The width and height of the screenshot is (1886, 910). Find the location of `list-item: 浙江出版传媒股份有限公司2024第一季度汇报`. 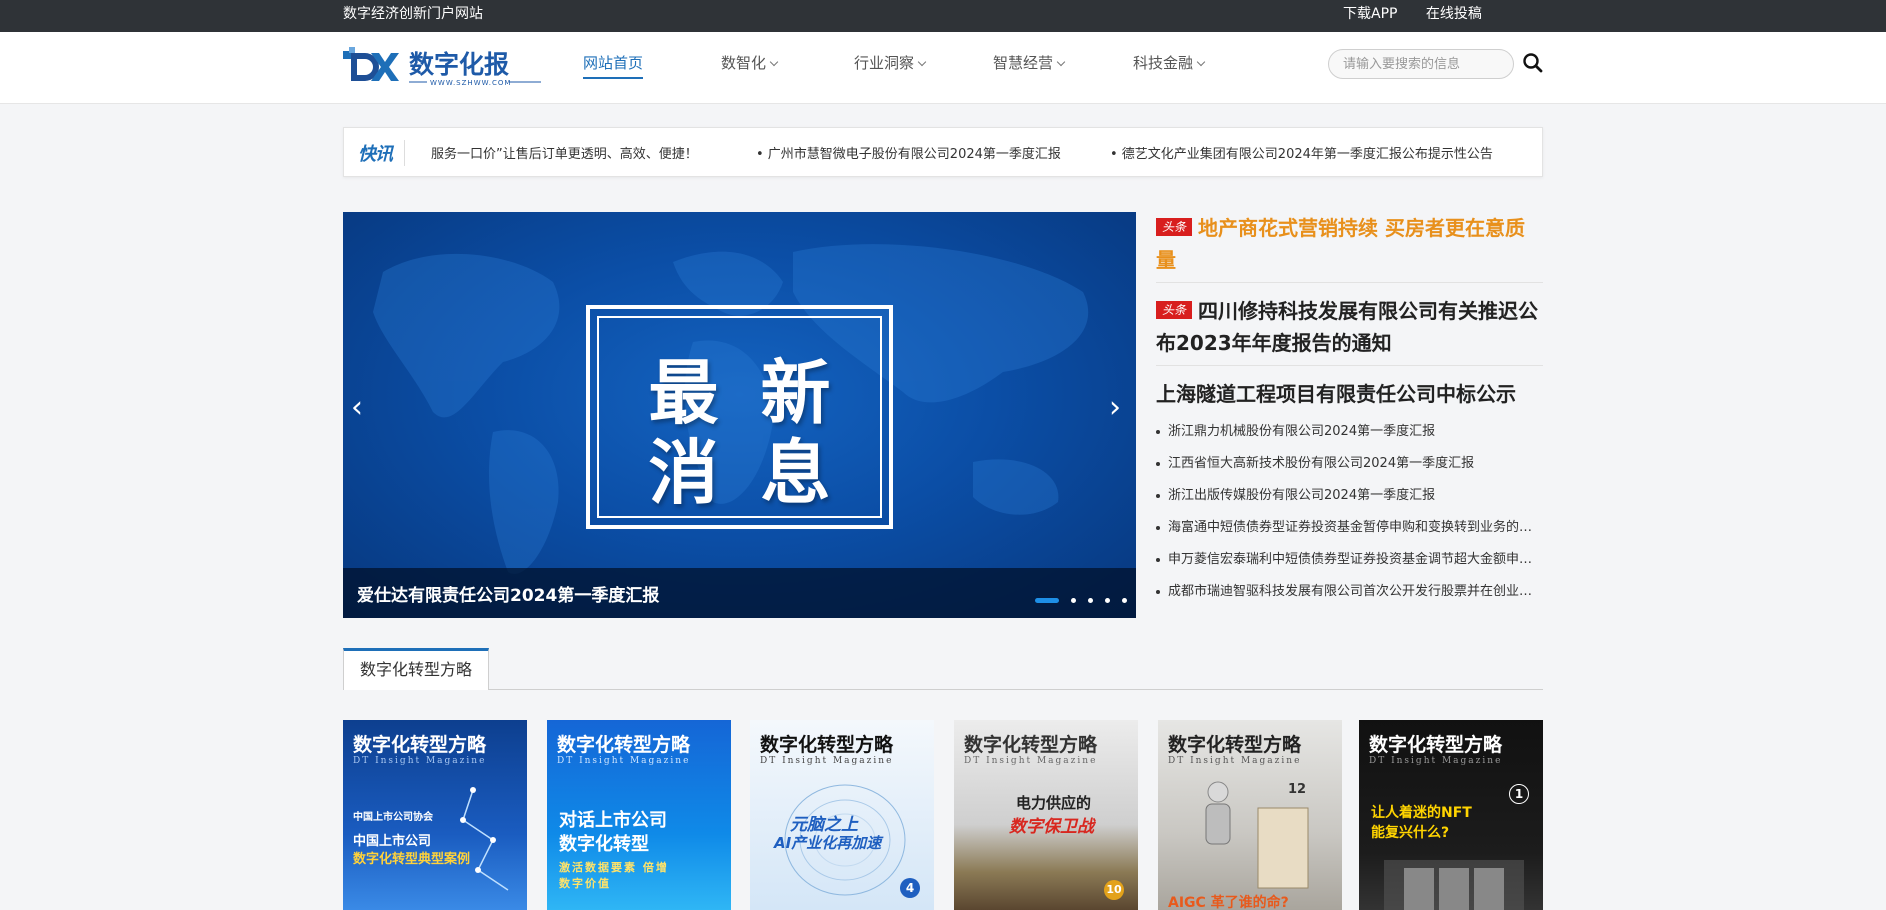

list-item: 浙江出版传媒股份有限公司2024第一季度汇报 is located at coordinates (1349, 496).